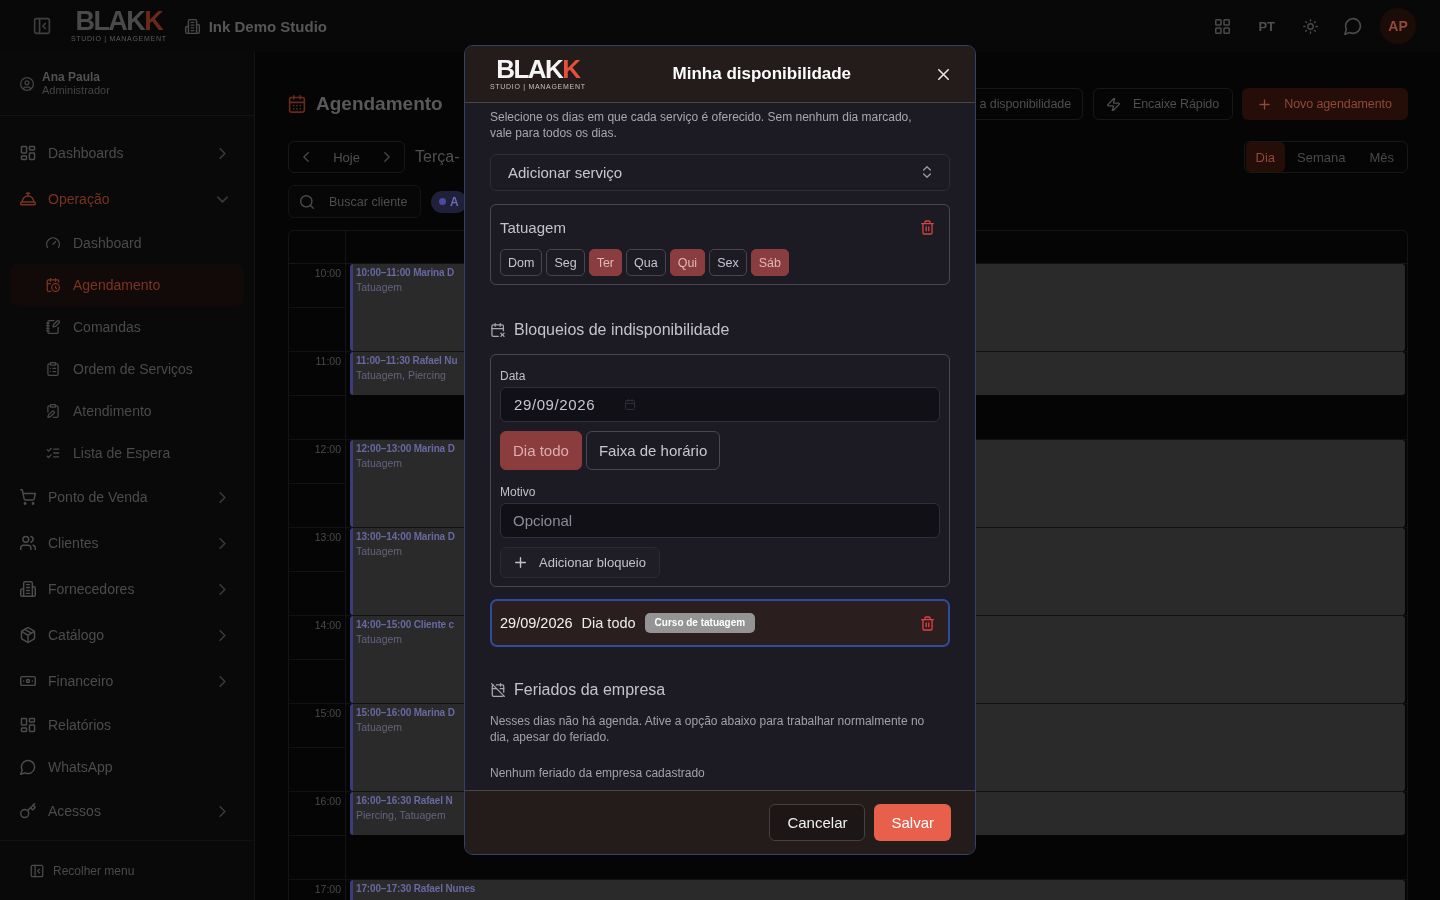 The image size is (1440, 900). I want to click on time-label: 12:00, so click(327, 449).